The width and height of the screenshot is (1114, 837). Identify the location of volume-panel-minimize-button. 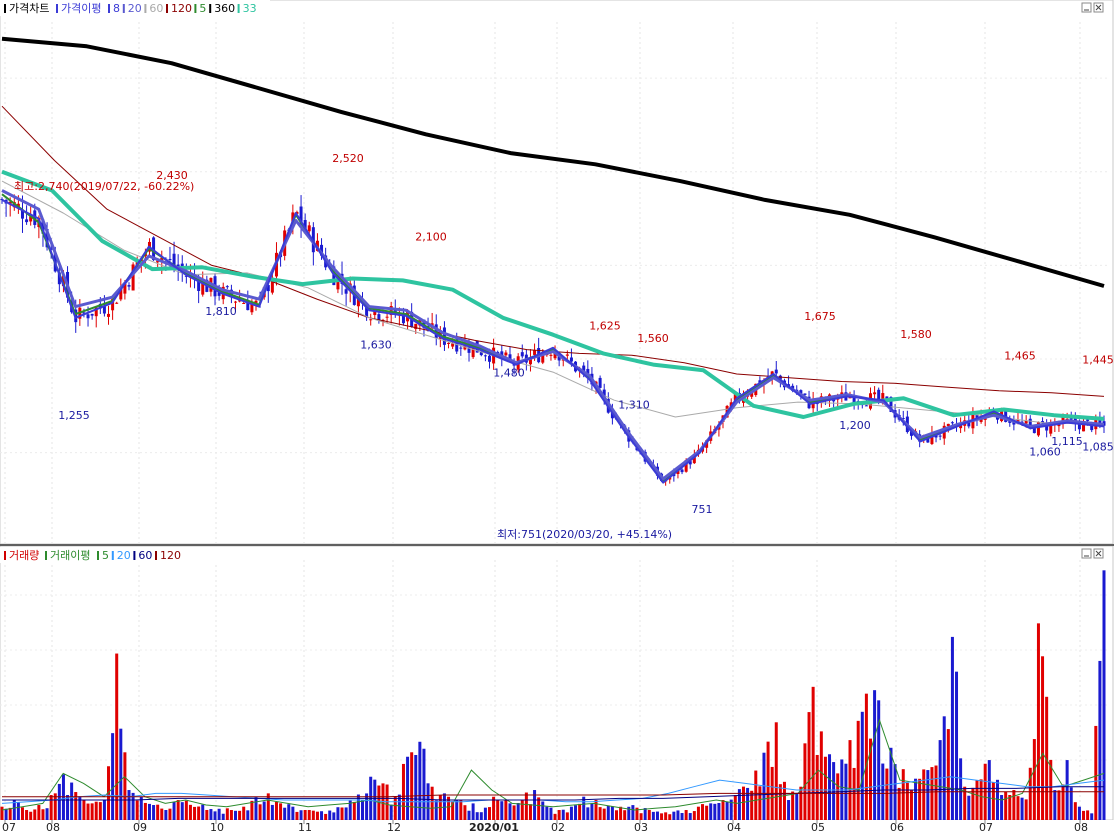
(1086, 553).